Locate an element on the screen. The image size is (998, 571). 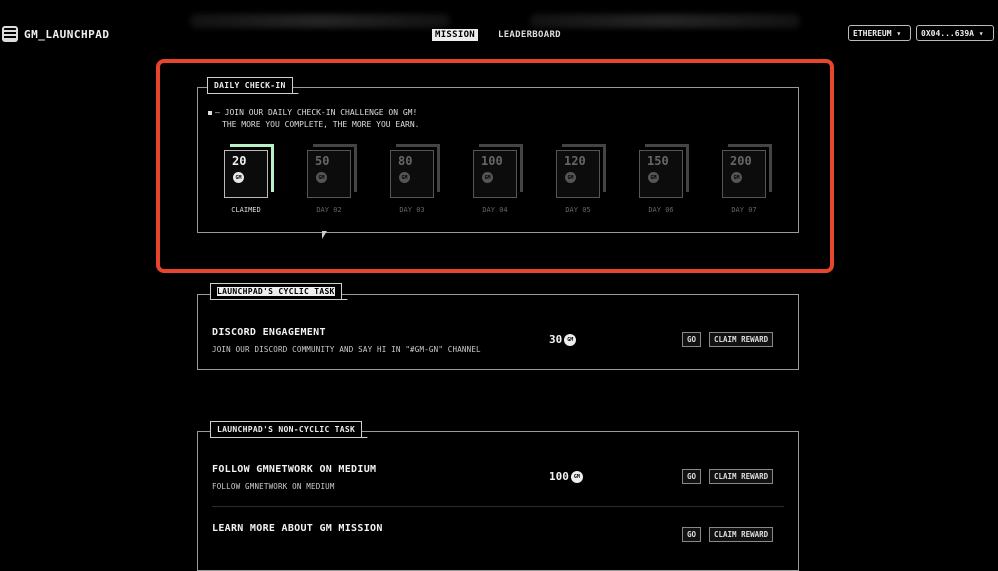
task-title: DISCORD ENGAGEMENT is located at coordinates (269, 332).